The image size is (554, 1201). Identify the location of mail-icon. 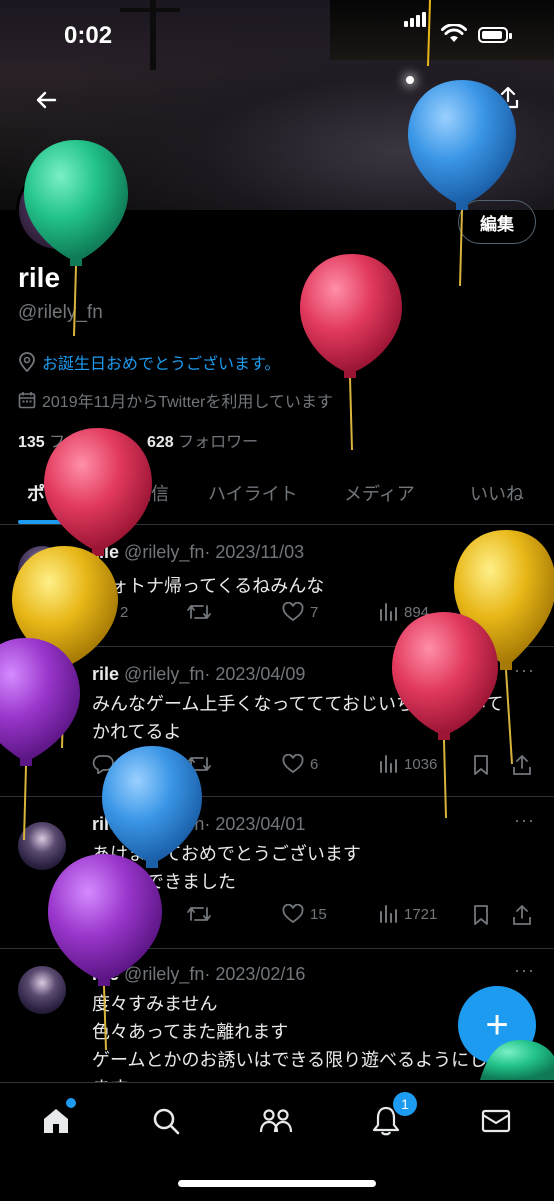
(496, 1121).